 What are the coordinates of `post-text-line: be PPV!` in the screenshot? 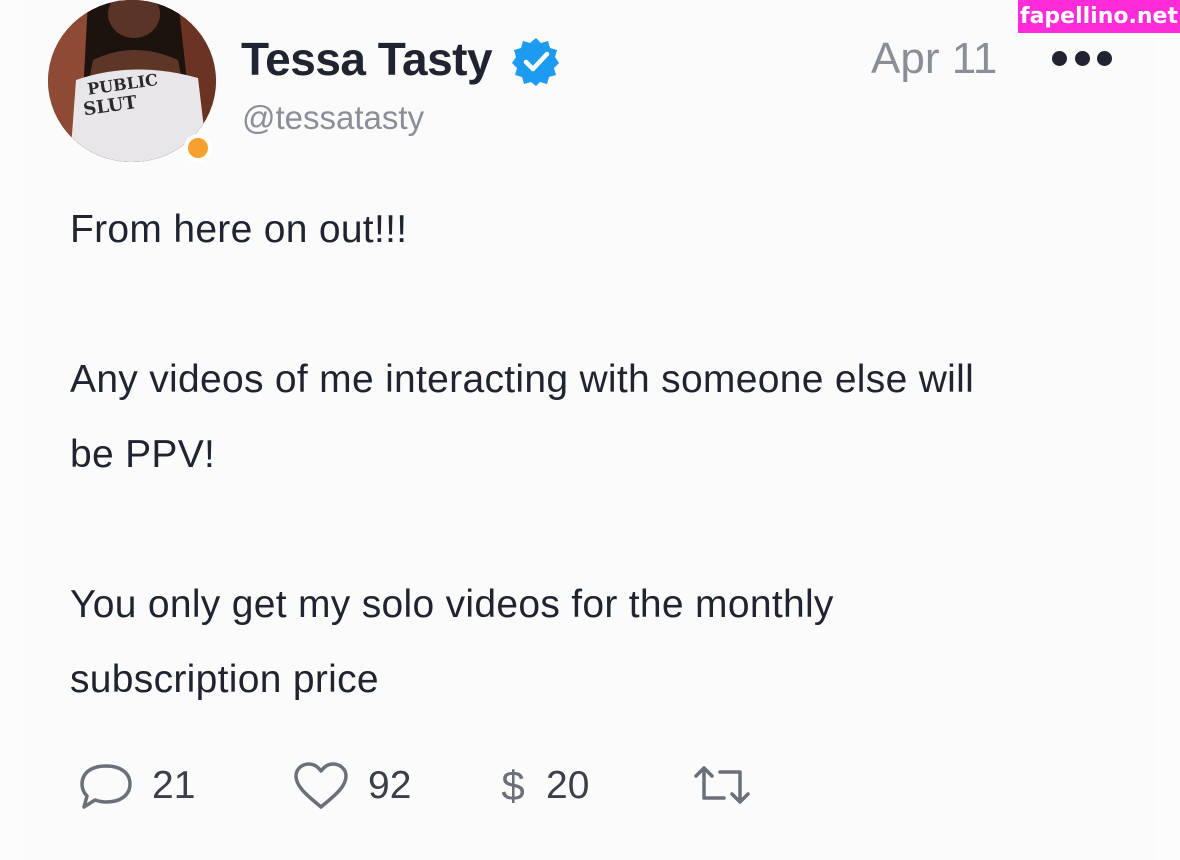 It's located at (143, 454).